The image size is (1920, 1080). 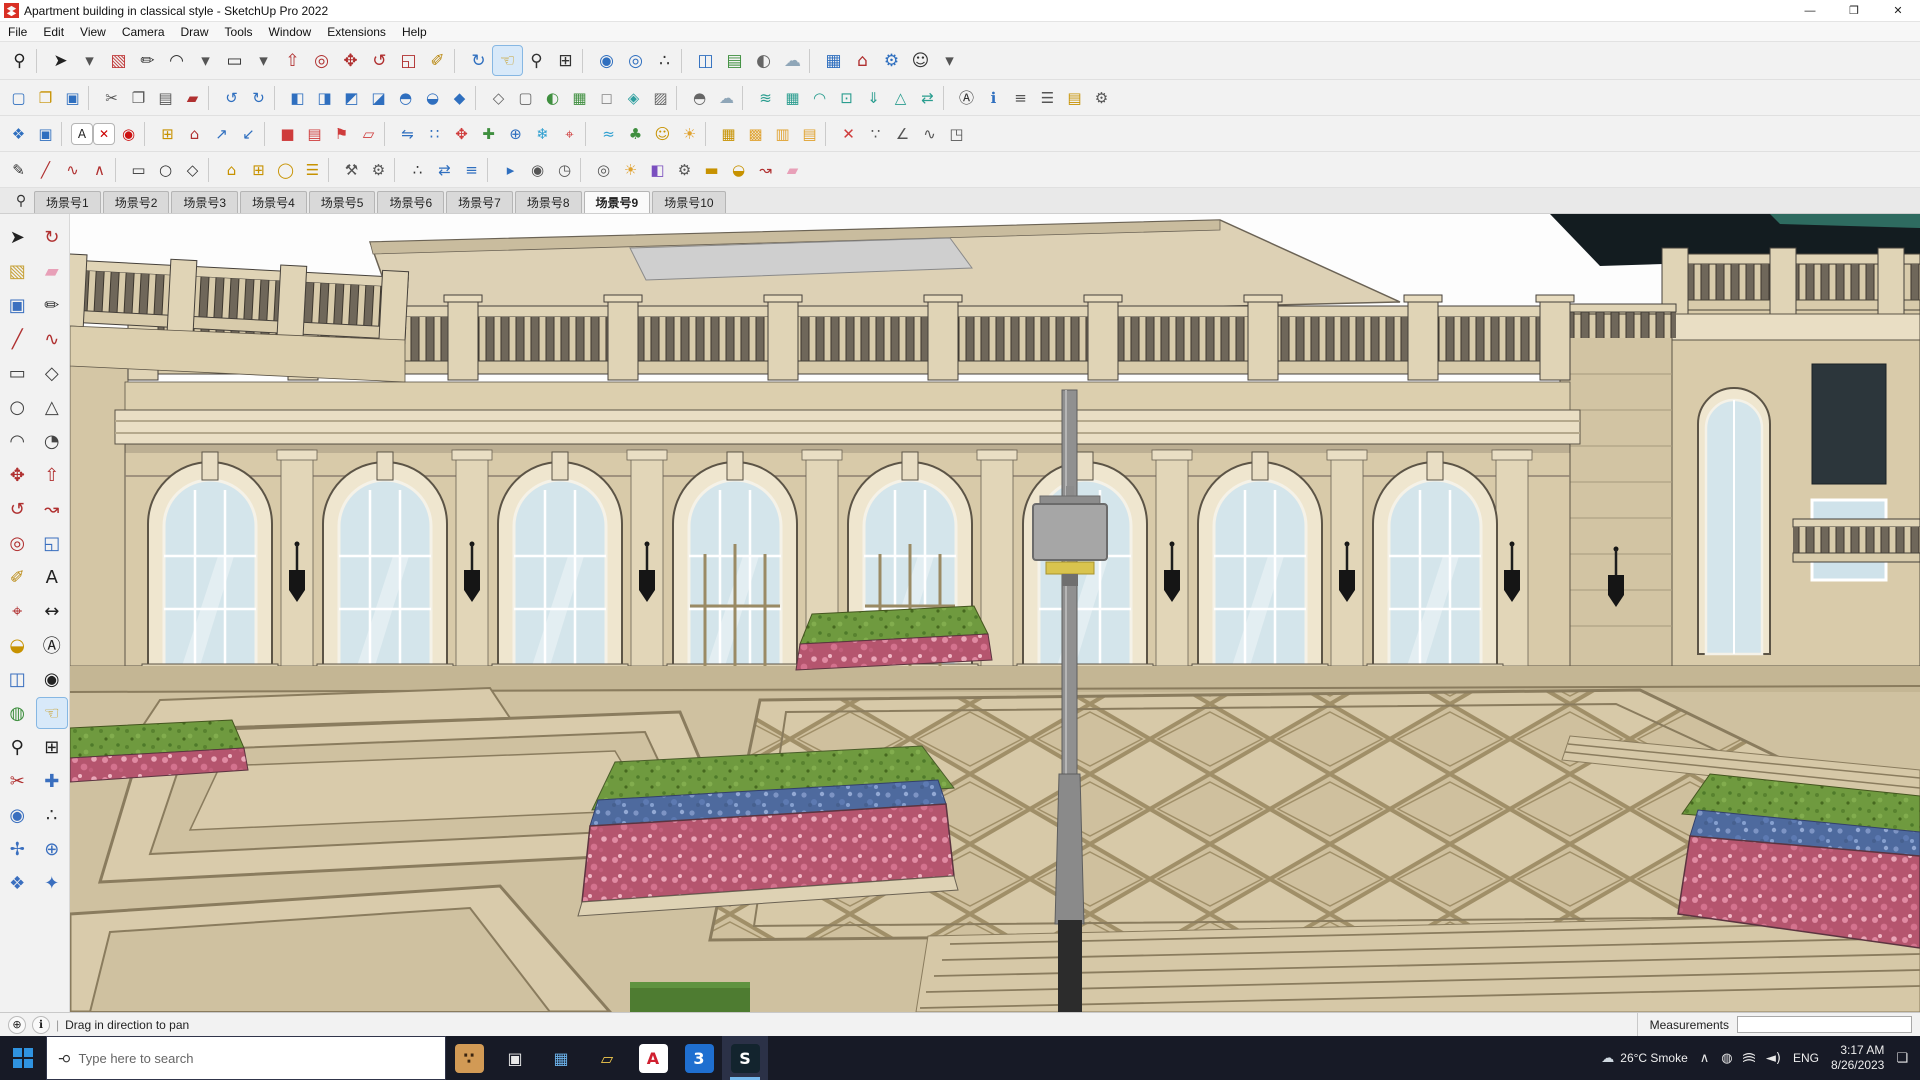 What do you see at coordinates (324, 97) in the screenshot?
I see `back-view-icon: ◨` at bounding box center [324, 97].